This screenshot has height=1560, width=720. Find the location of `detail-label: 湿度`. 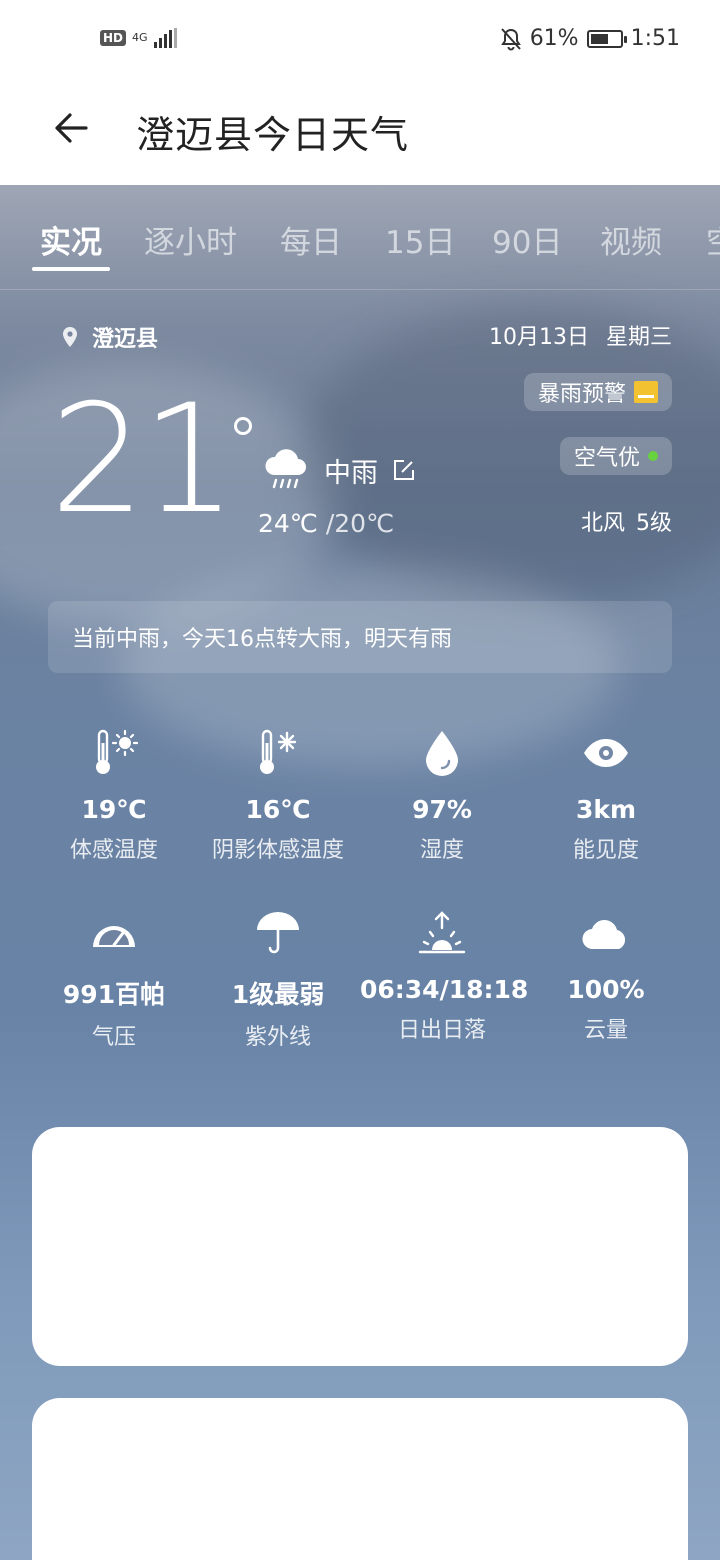

detail-label: 湿度 is located at coordinates (441, 850).